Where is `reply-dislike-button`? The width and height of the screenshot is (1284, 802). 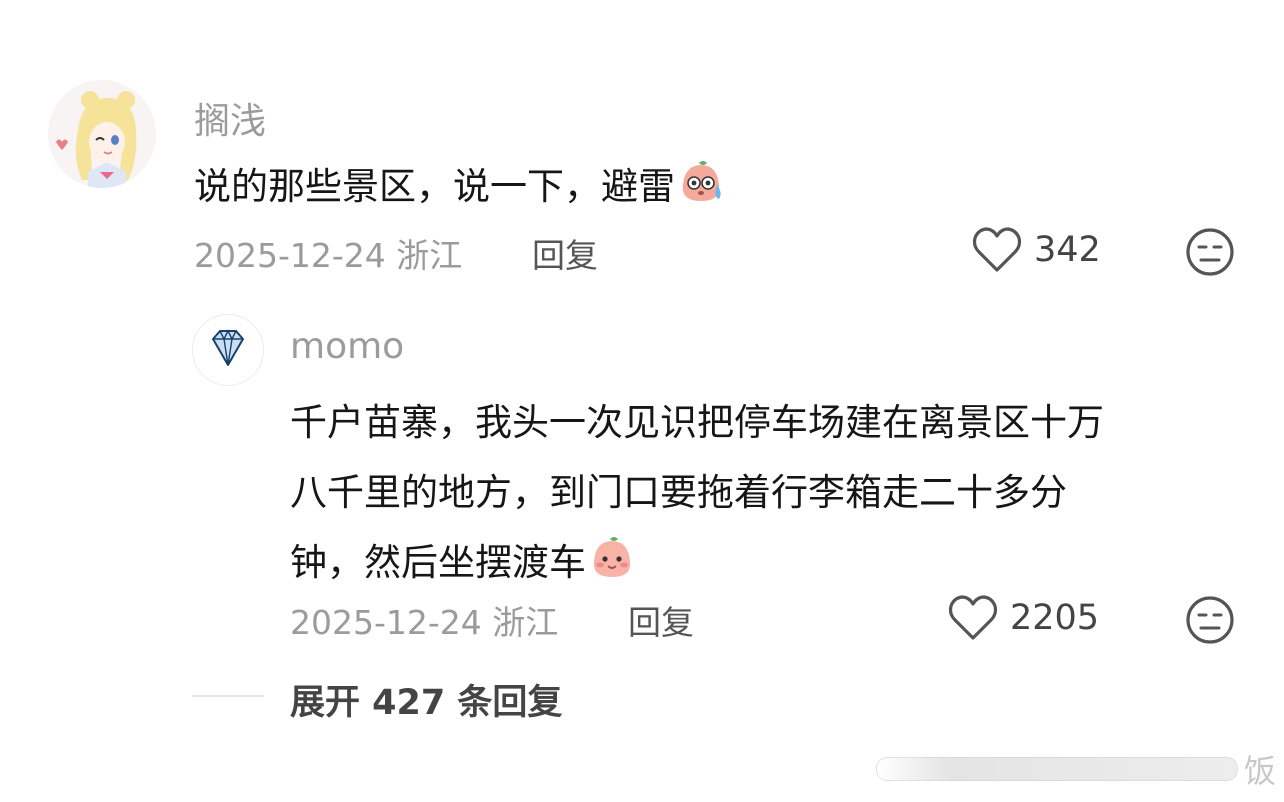
reply-dislike-button is located at coordinates (1210, 622).